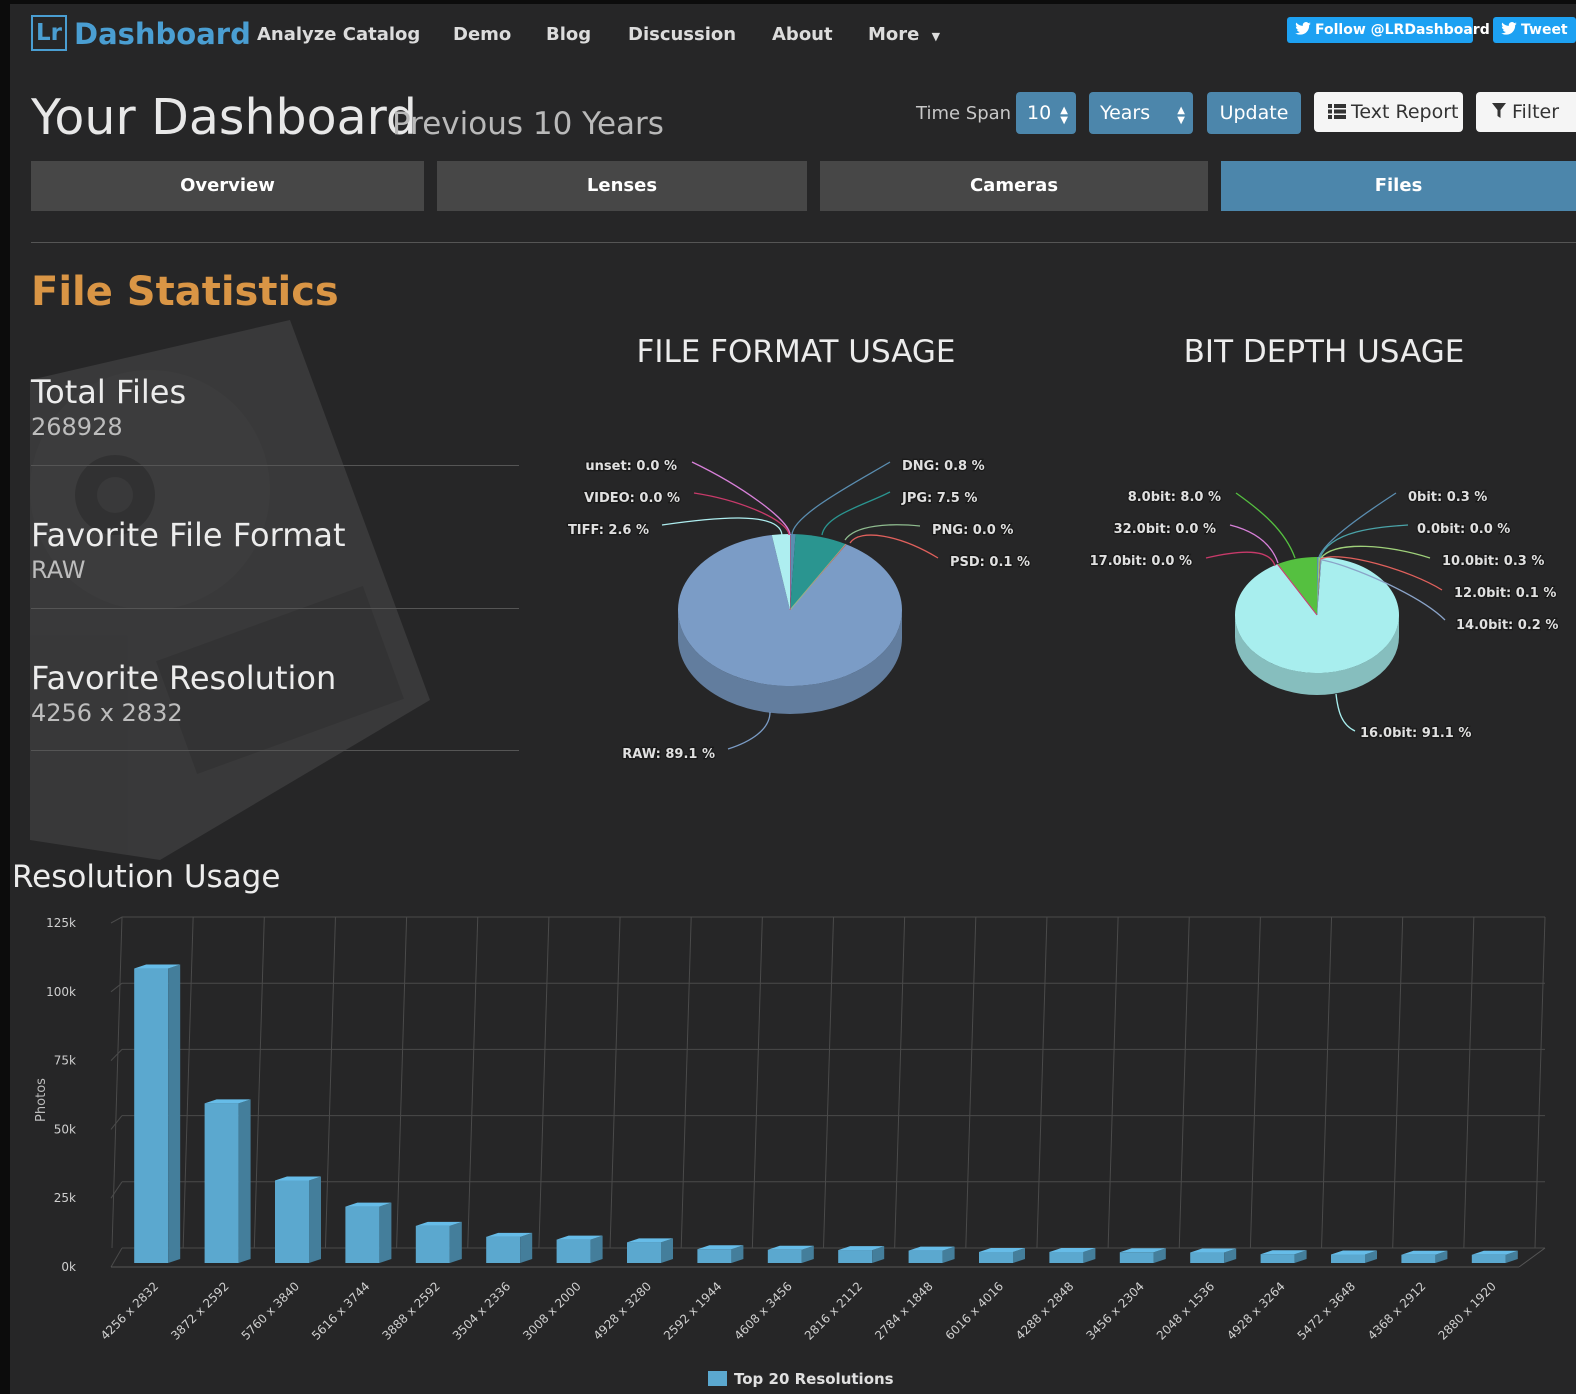  I want to click on x-tick-label: 4928 x 3264, so click(1256, 1311).